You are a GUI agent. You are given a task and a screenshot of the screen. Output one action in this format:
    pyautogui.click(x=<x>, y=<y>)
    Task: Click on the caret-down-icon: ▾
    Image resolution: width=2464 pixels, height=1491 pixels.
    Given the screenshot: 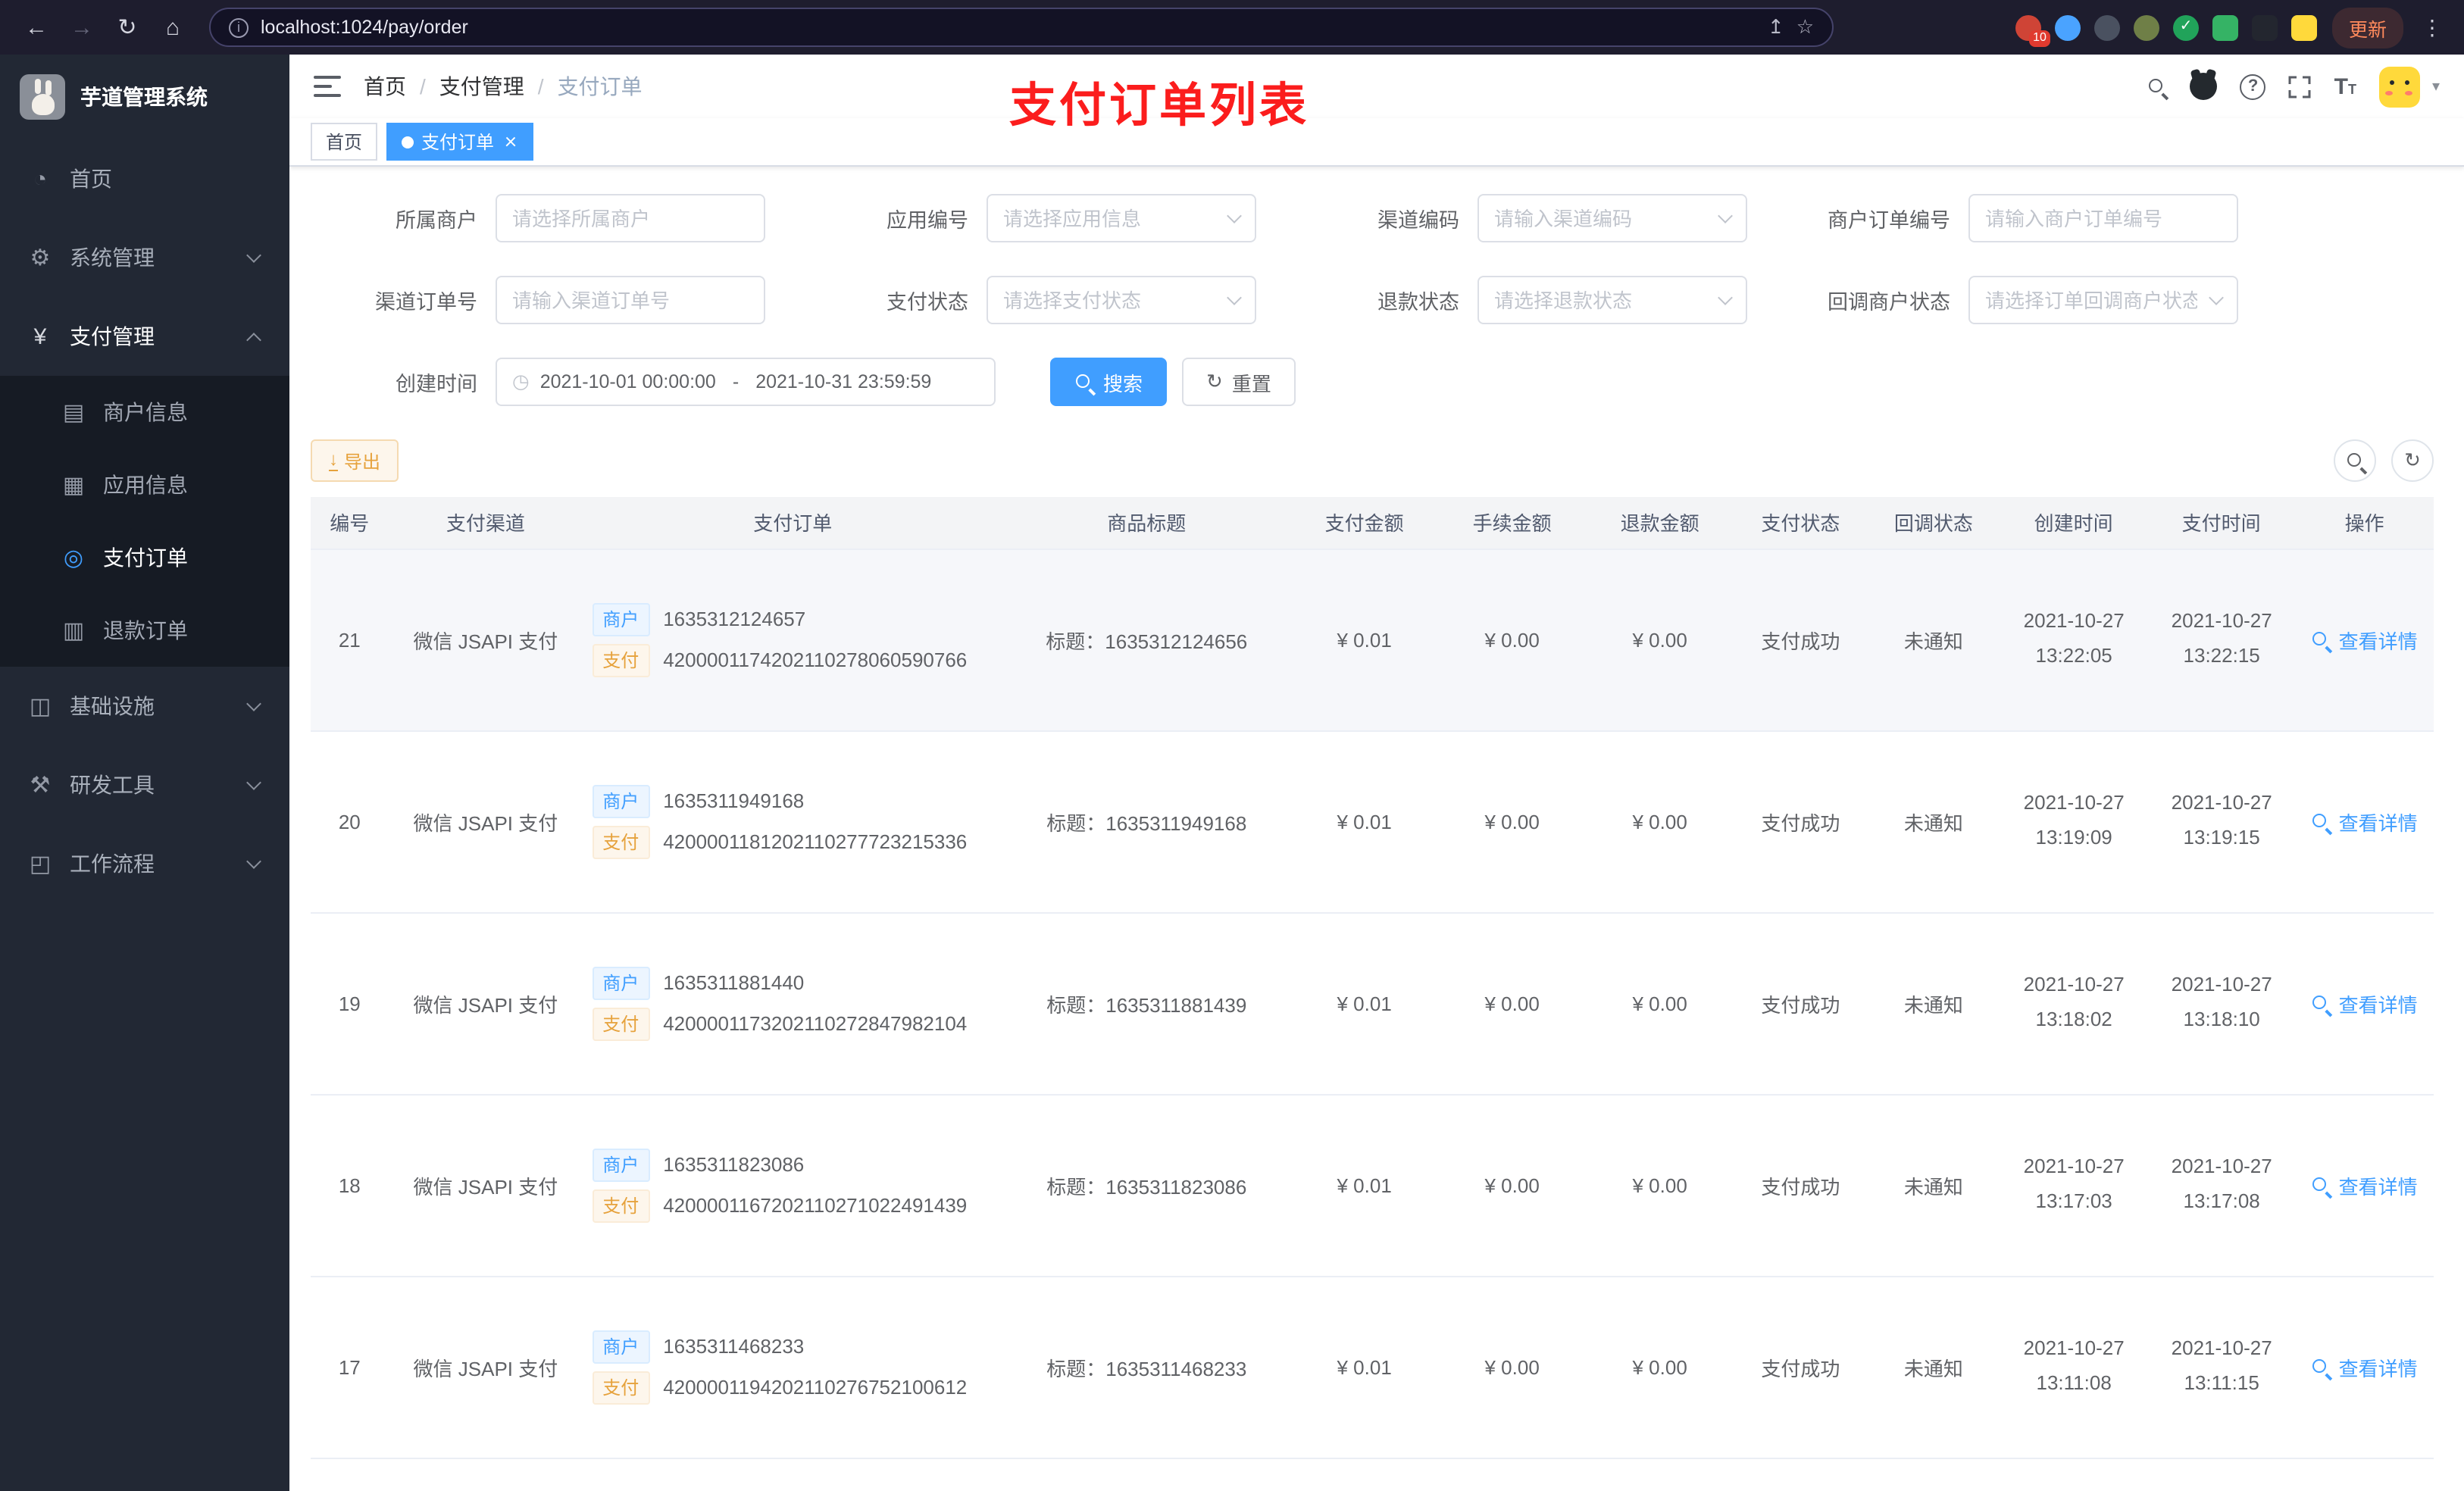 What is the action you would take?
    pyautogui.click(x=2436, y=86)
    